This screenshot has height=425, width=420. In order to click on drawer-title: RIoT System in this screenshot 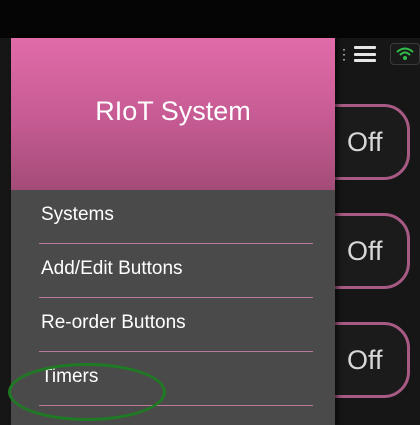, I will do `click(173, 111)`.